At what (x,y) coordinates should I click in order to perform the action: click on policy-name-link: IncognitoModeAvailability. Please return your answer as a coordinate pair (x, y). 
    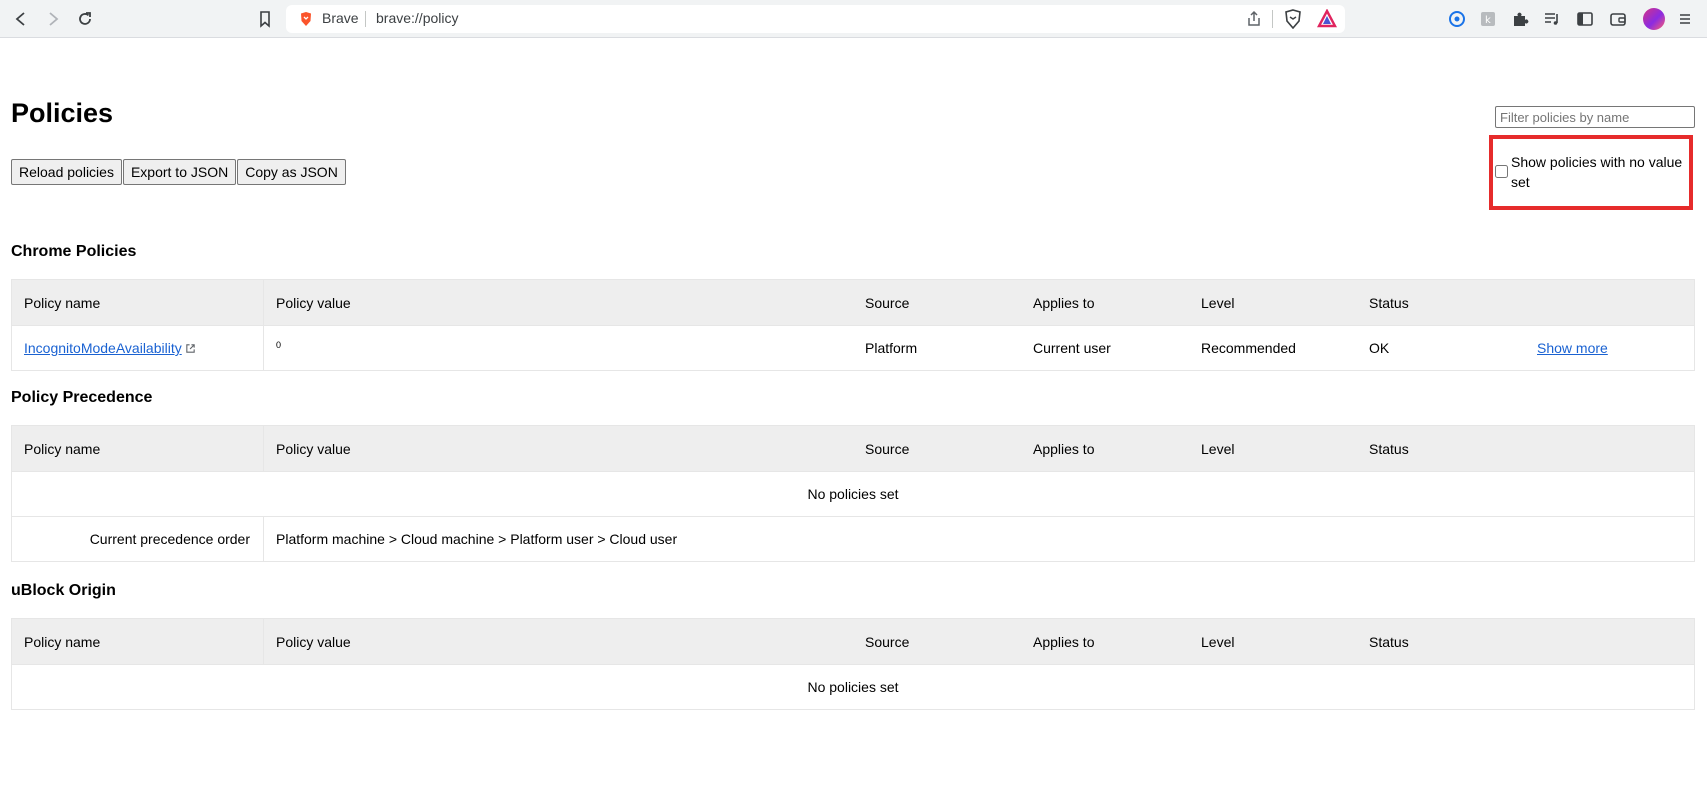
    Looking at the image, I should click on (103, 348).